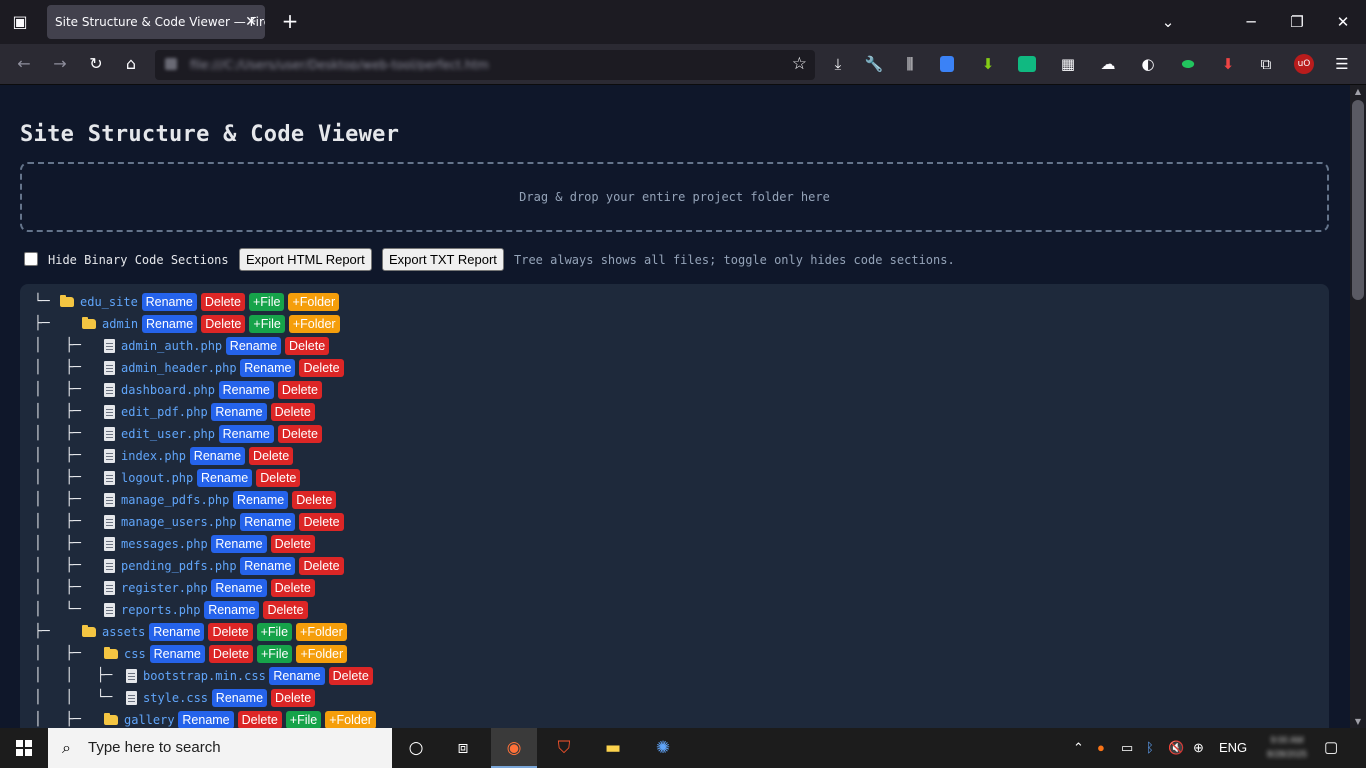 The height and width of the screenshot is (768, 1366). Describe the element at coordinates (179, 566) in the screenshot. I see `file-name: pending_pdfs.php` at that location.